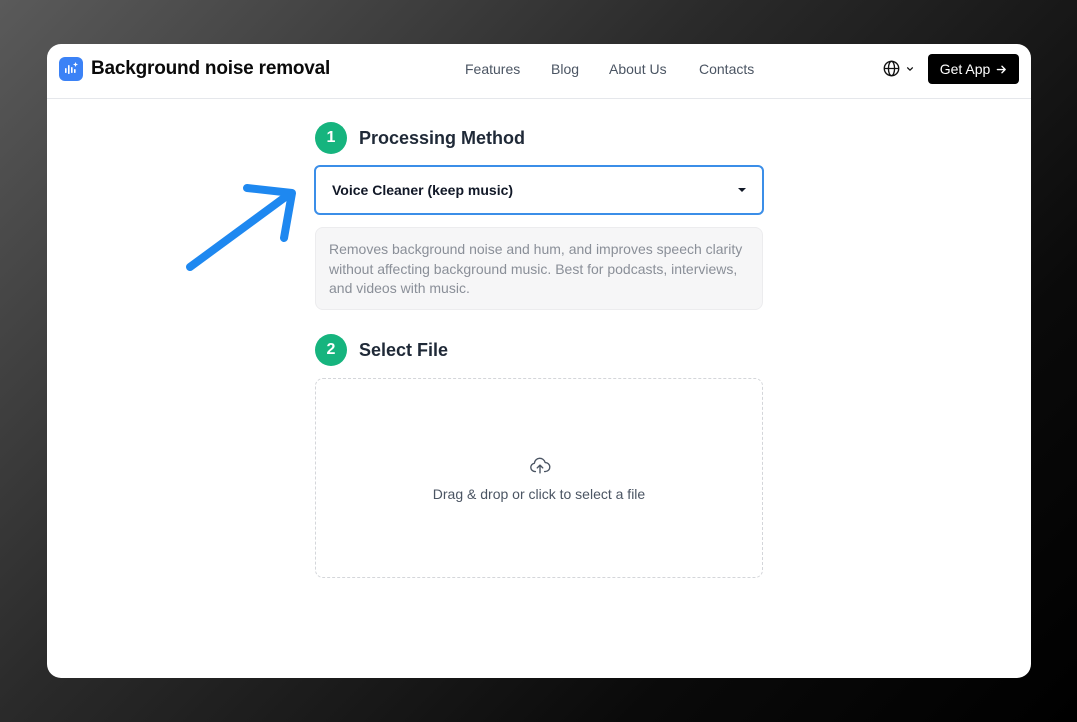  I want to click on get-app-label: Get App, so click(965, 69).